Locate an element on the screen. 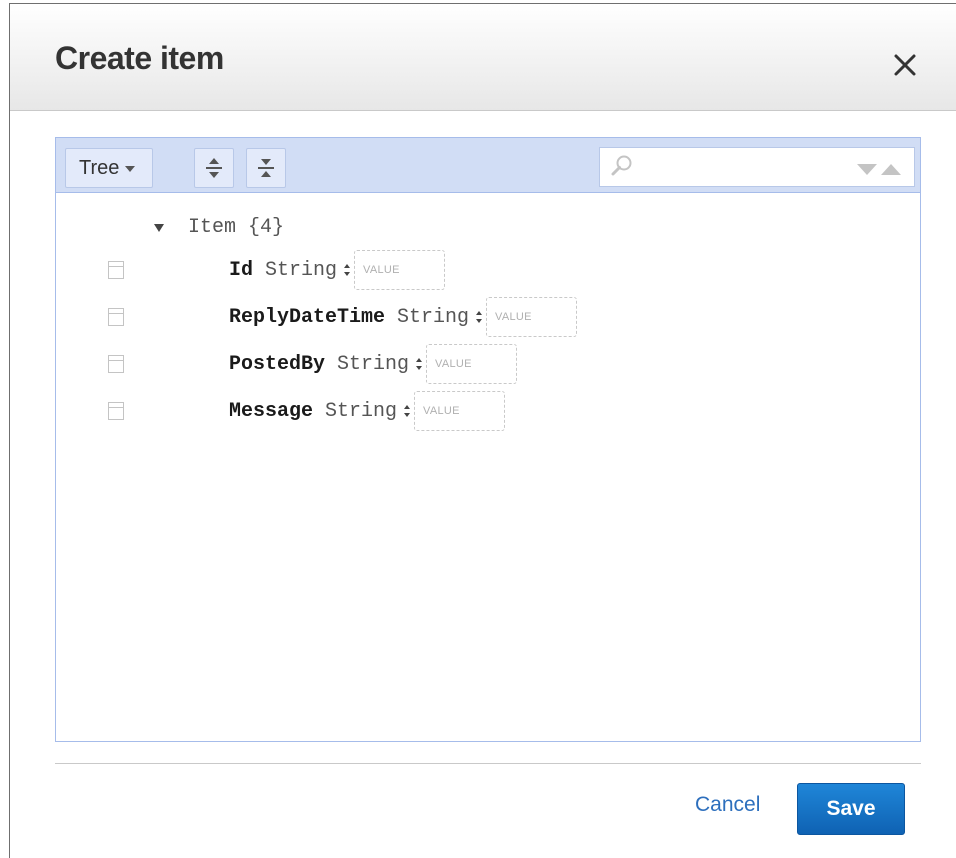 The width and height of the screenshot is (956, 858). tree-field-row: ReplyDateTime String VALUE is located at coordinates (488, 317).